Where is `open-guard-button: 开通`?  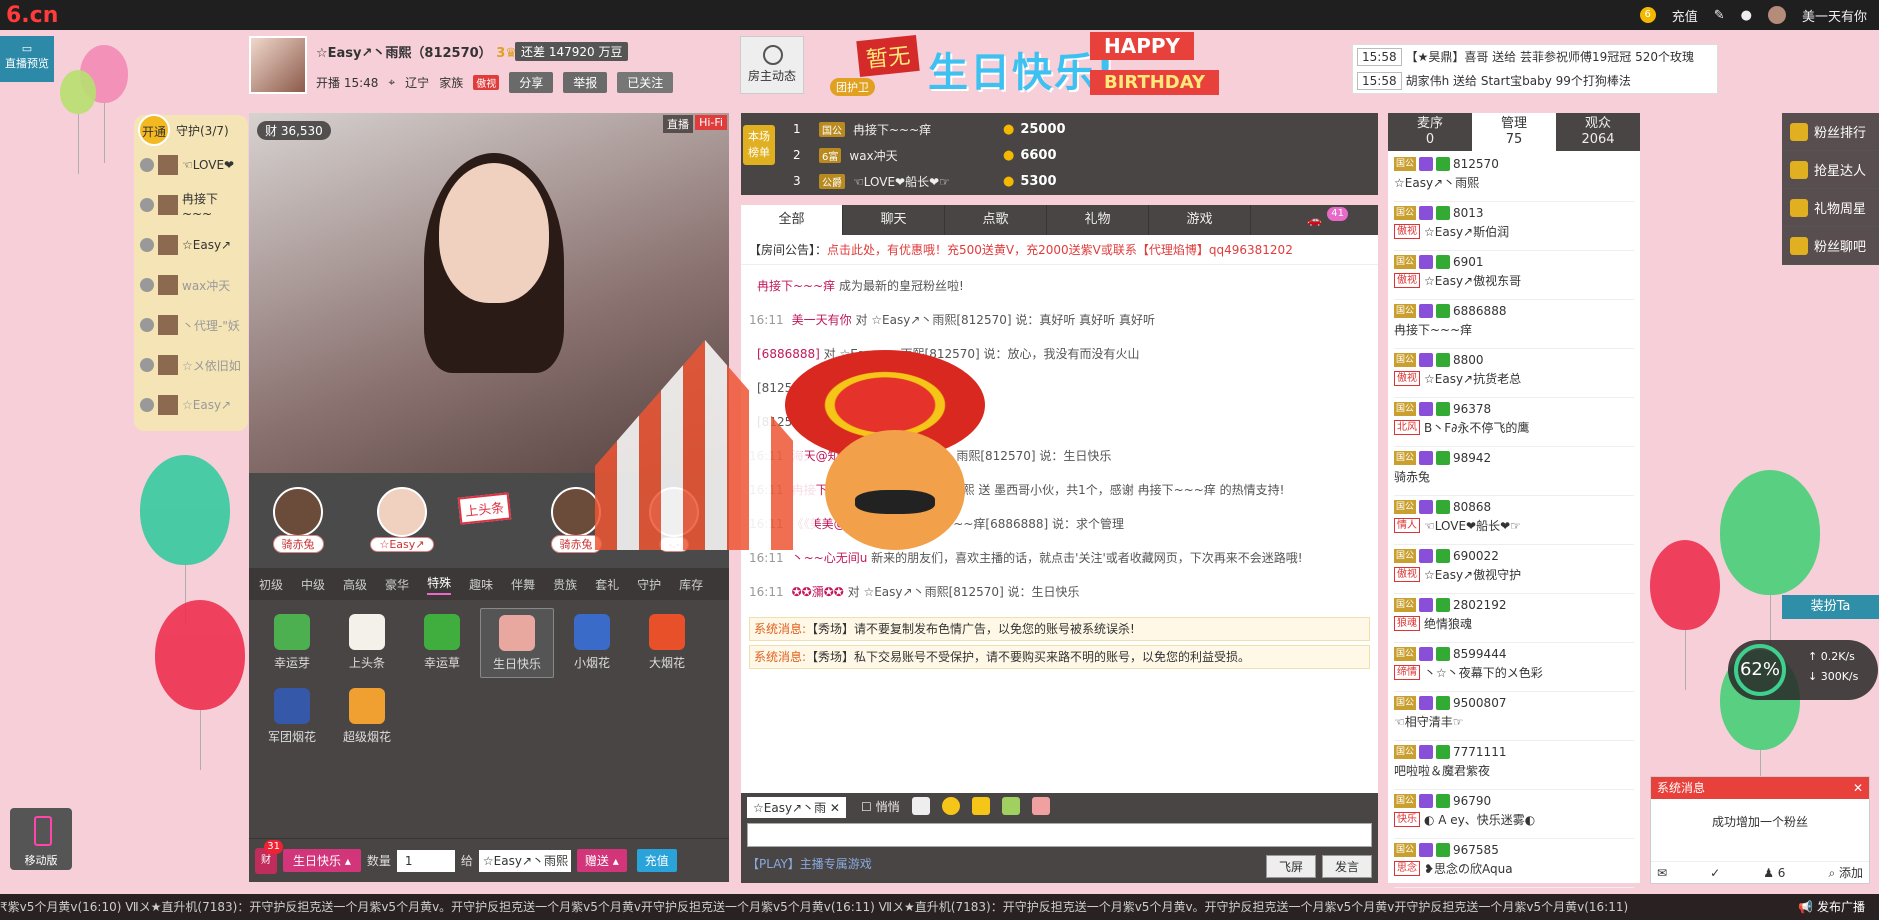 open-guard-button: 开通 is located at coordinates (154, 130).